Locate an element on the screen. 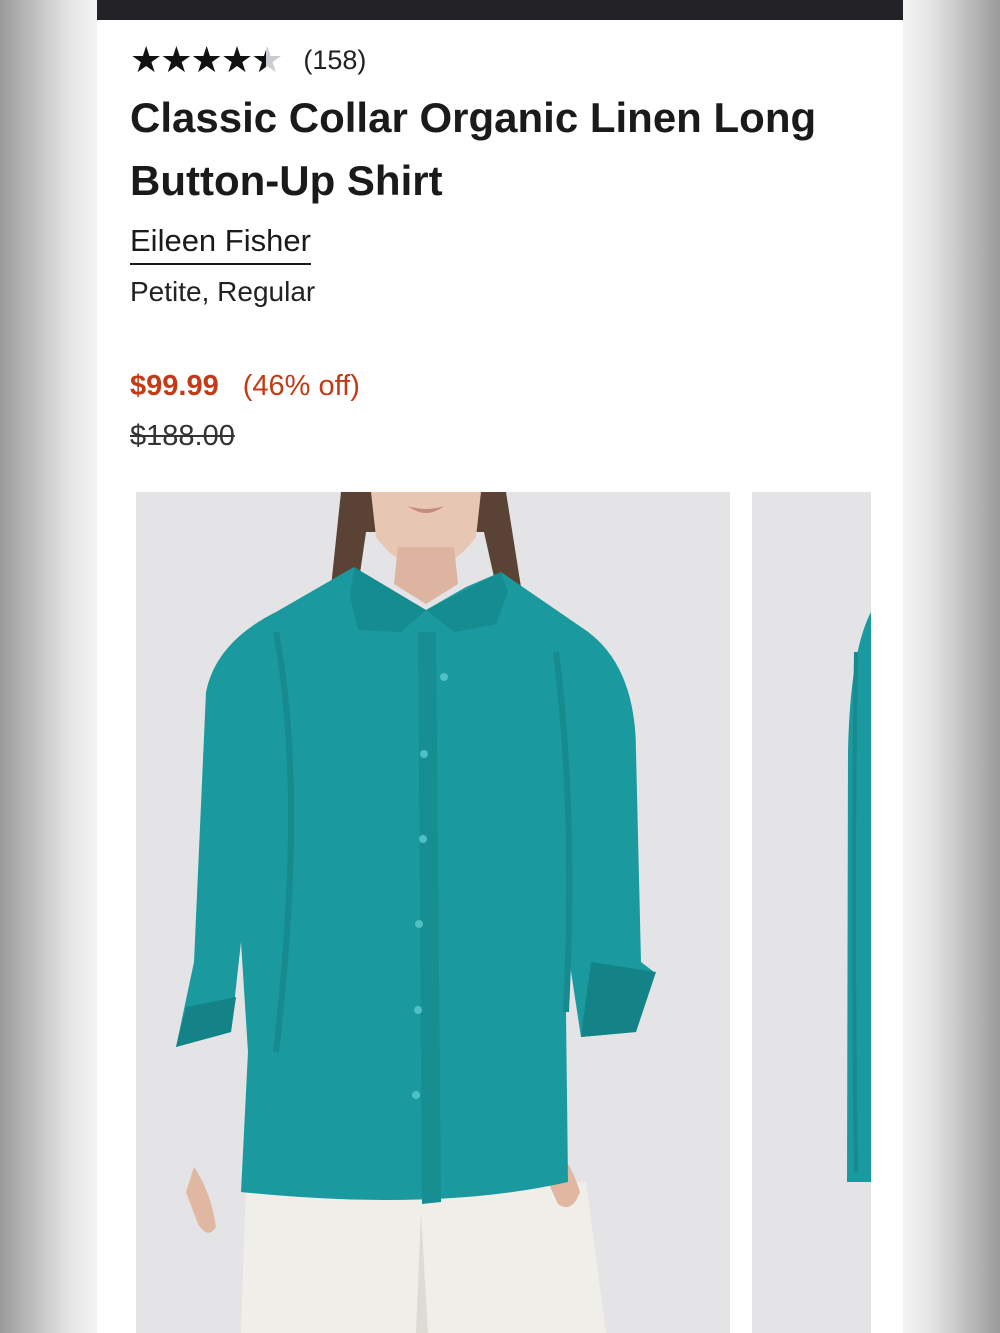  rating-row: ★★★★★ ★★★★★ (158) is located at coordinates (248, 60).